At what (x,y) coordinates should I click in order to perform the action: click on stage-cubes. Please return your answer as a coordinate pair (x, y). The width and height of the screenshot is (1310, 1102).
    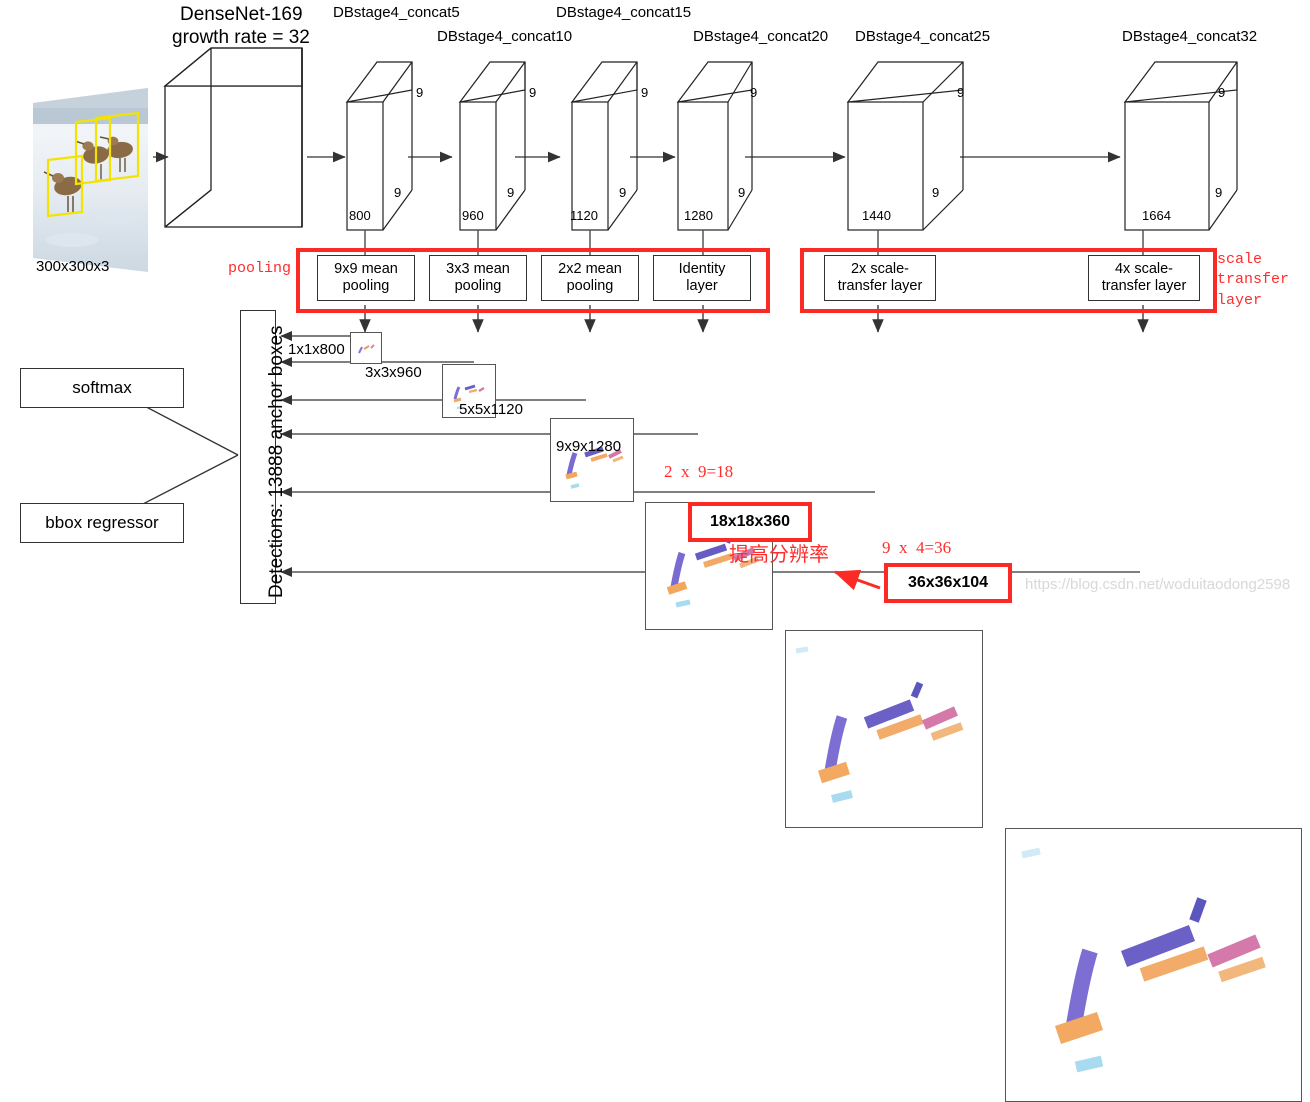
    Looking at the image, I should click on (791, 146).